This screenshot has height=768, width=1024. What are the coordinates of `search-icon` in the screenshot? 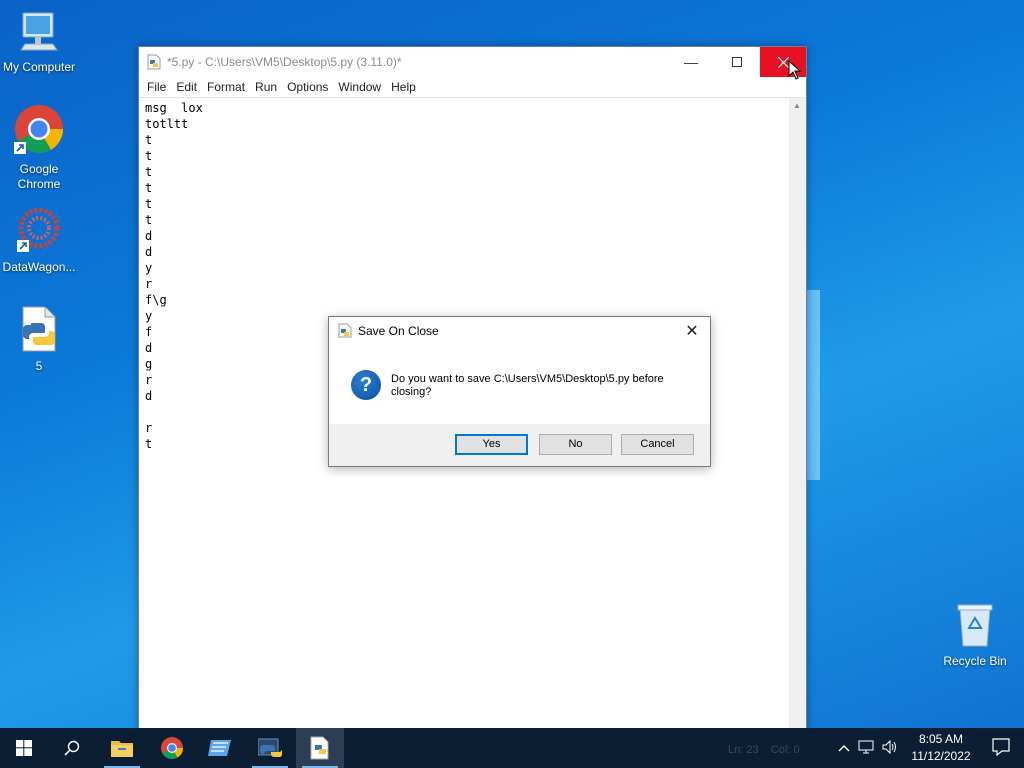 It's located at (72, 748).